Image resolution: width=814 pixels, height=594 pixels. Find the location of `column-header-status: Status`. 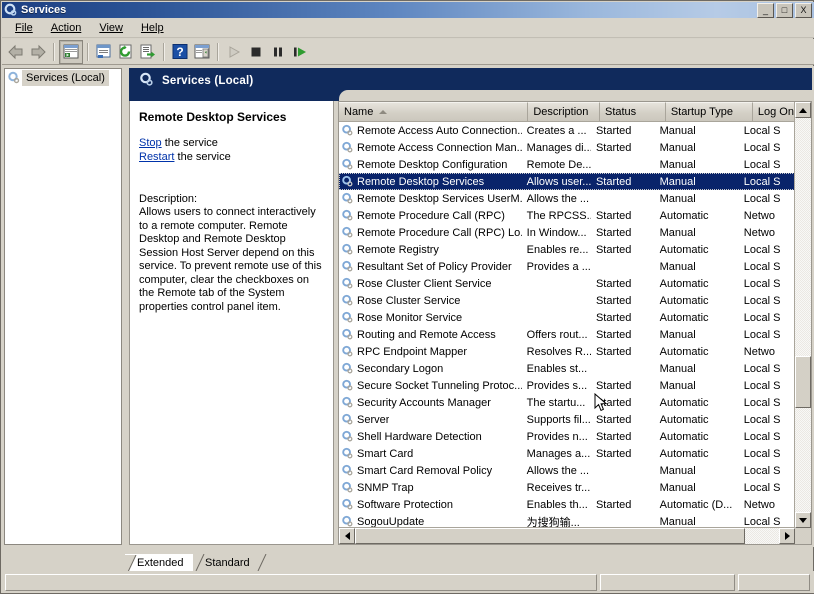

column-header-status: Status is located at coordinates (632, 111).